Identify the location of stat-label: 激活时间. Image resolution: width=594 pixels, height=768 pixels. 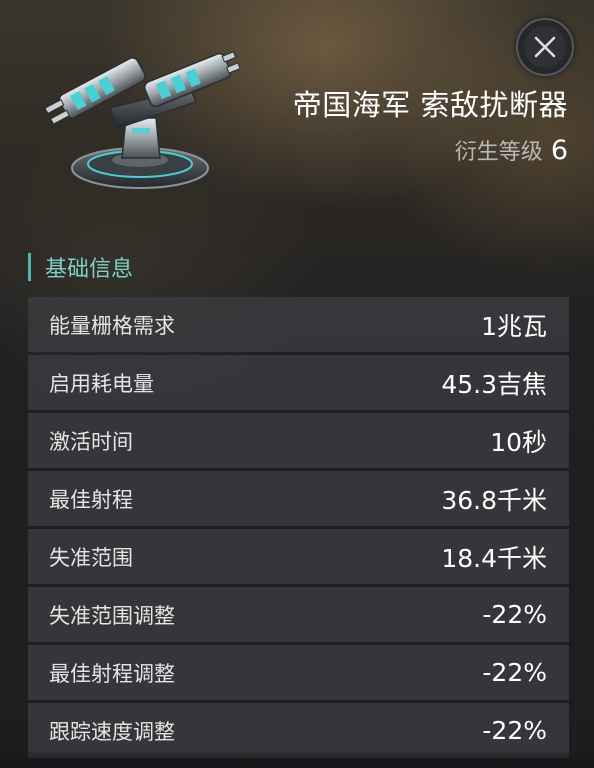
(91, 441).